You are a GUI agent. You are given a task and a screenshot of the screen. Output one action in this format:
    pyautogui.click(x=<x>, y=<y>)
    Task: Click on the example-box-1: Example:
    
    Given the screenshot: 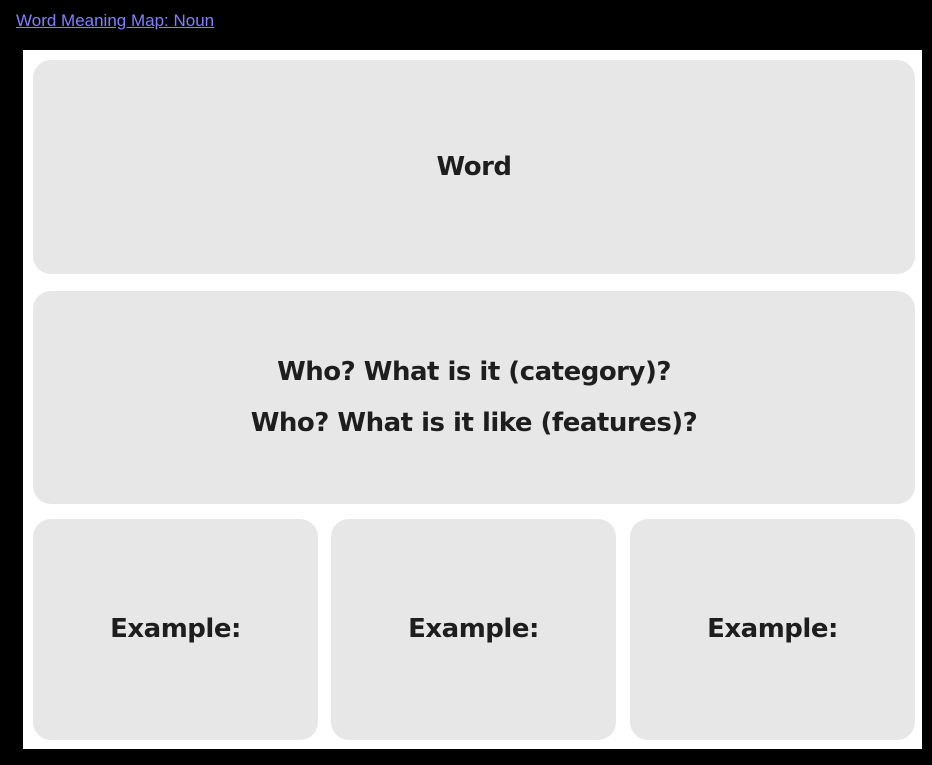 What is the action you would take?
    pyautogui.click(x=175, y=629)
    